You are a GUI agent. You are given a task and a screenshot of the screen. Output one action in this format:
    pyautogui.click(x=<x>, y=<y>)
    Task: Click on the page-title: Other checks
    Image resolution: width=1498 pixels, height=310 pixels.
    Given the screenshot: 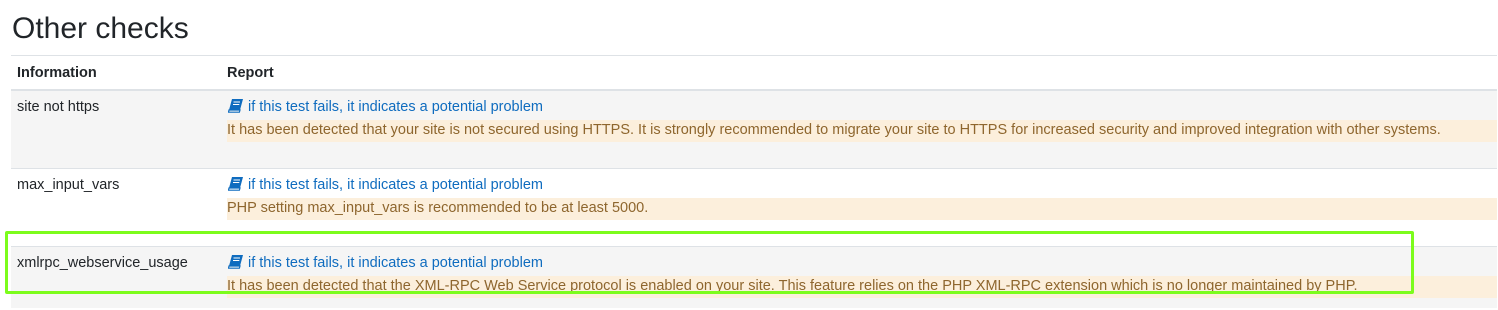 What is the action you would take?
    pyautogui.click(x=100, y=28)
    